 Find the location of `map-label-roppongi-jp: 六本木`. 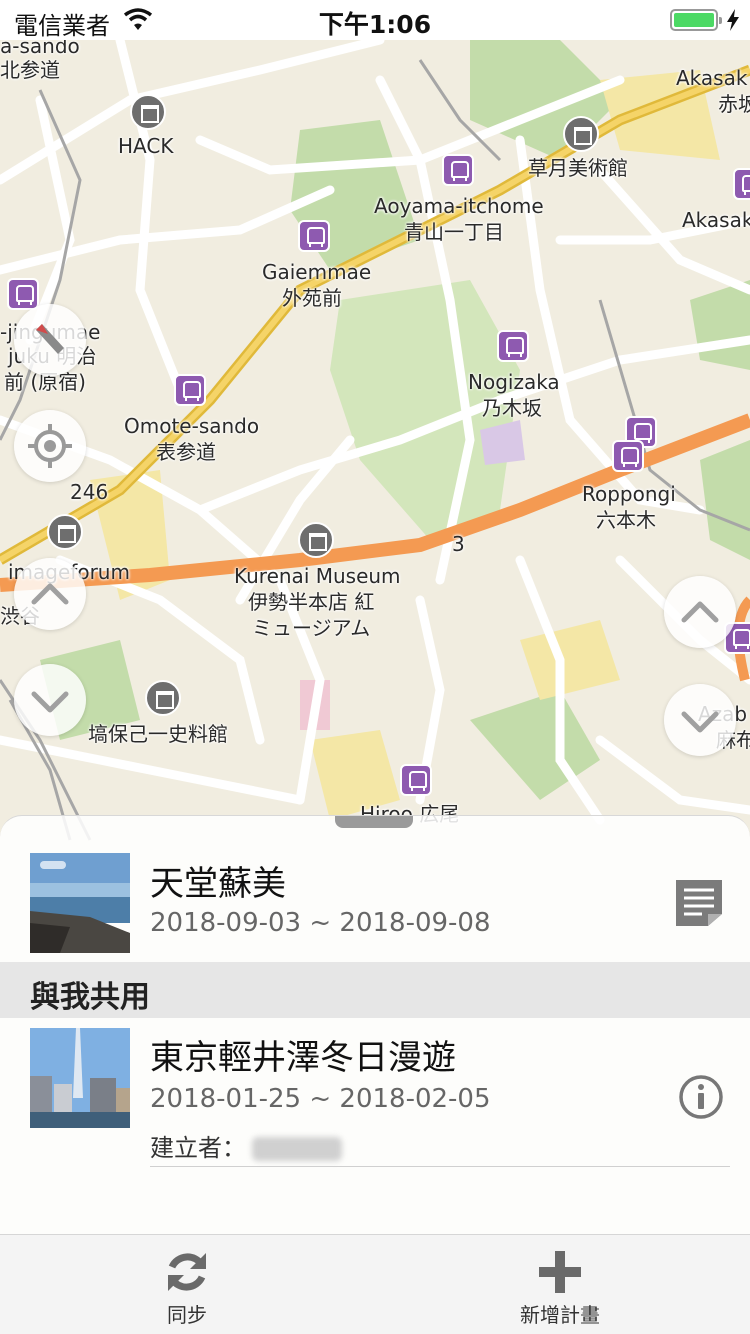

map-label-roppongi-jp: 六本木 is located at coordinates (626, 520).